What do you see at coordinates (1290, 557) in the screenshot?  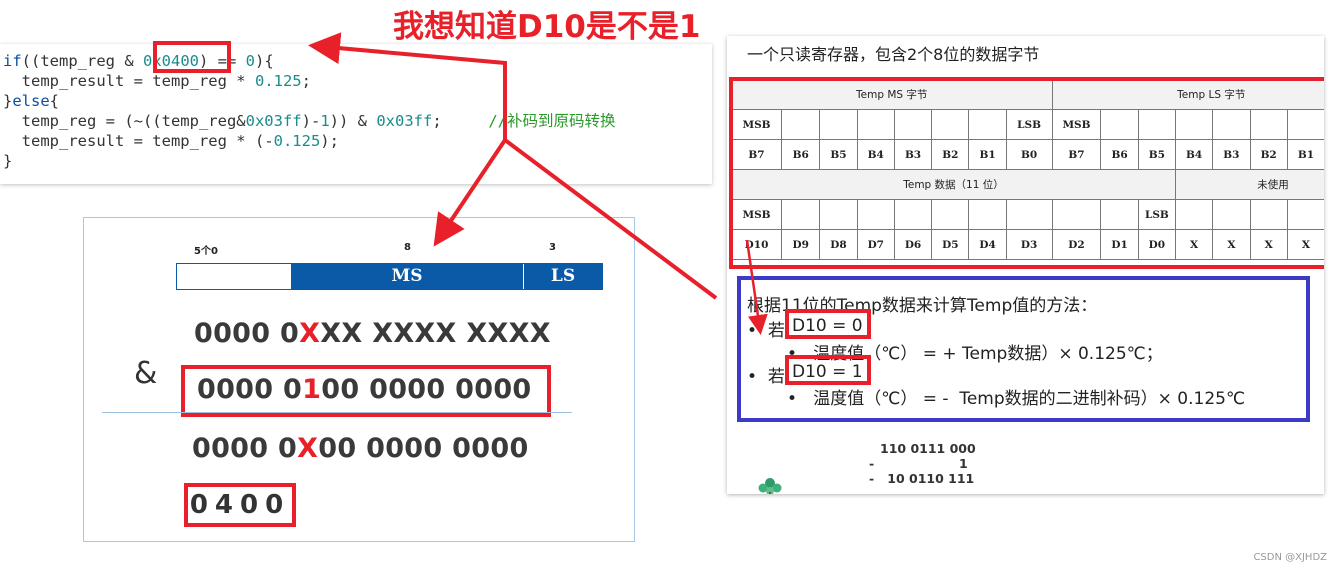 I see `watermark: CSDN @XJHDZ` at bounding box center [1290, 557].